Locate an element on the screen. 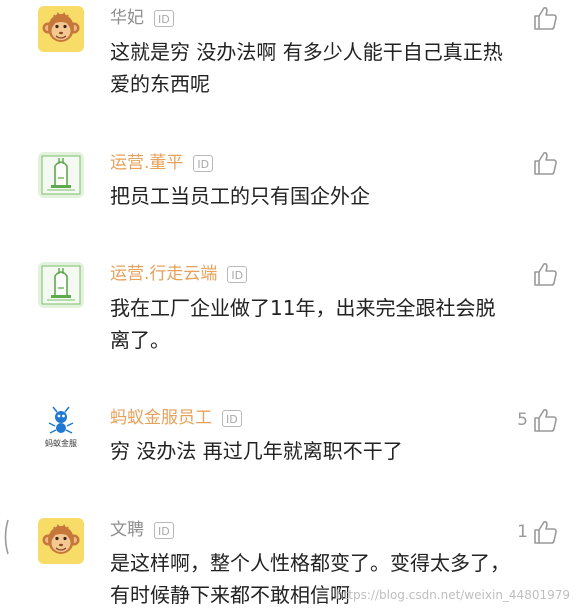 This screenshot has width=578, height=610. comment-meta: 运营.董平 ID is located at coordinates (162, 163).